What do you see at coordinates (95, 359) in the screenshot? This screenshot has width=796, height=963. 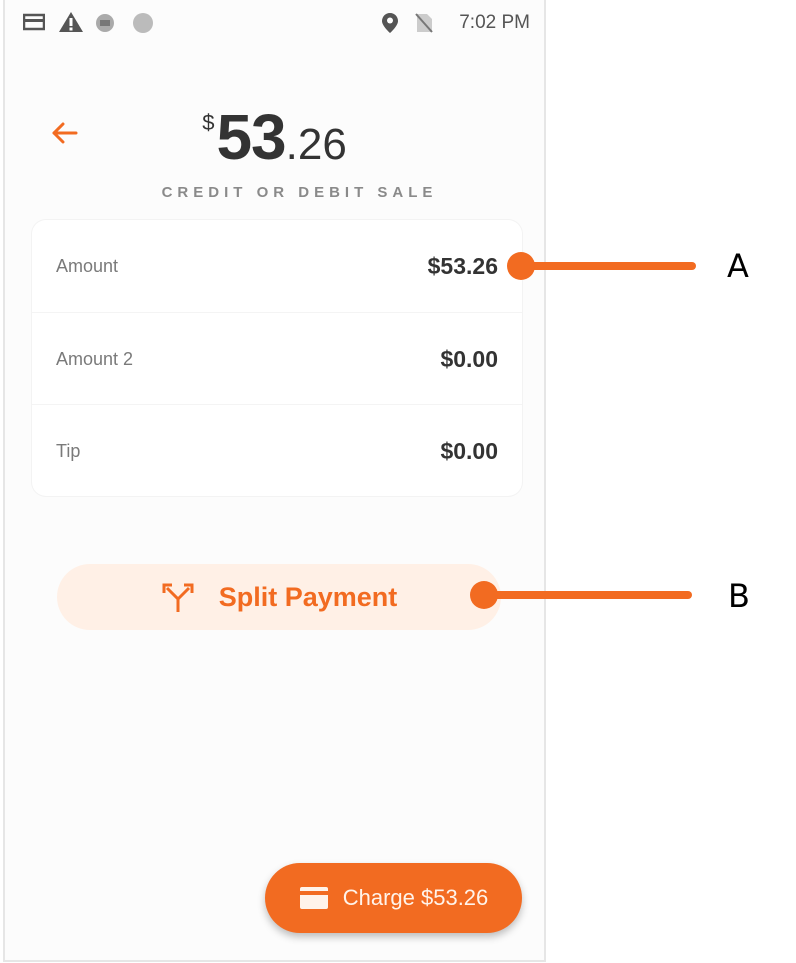 I see `row-label: Amount 2` at bounding box center [95, 359].